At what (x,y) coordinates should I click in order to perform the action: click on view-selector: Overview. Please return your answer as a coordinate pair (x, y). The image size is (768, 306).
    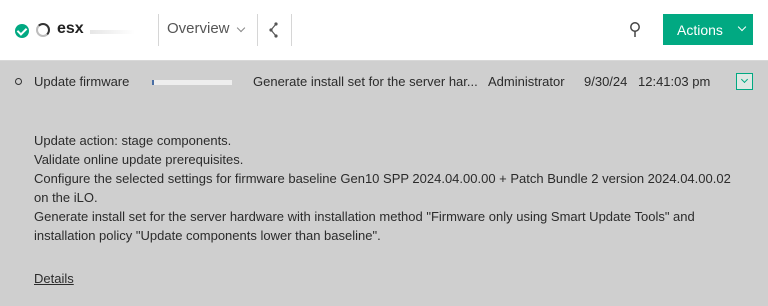
    Looking at the image, I should click on (198, 28).